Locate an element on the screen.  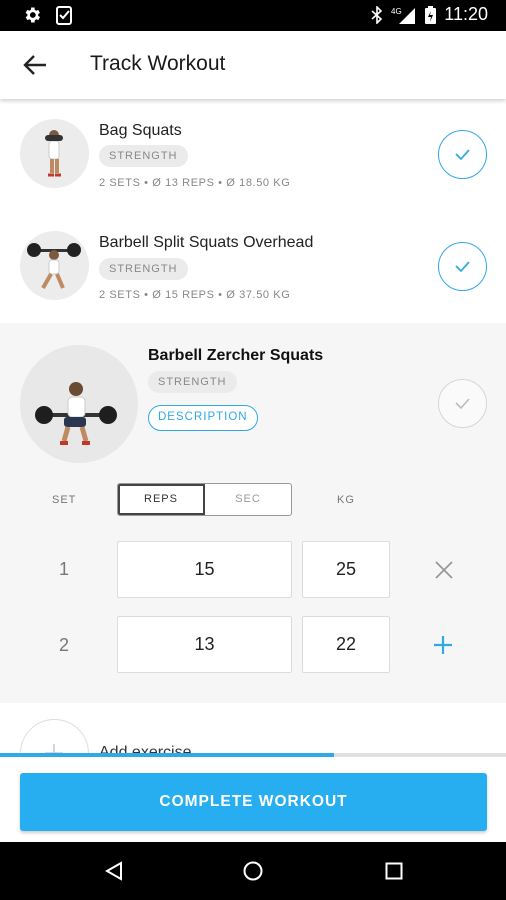
task-icon is located at coordinates (64, 15).